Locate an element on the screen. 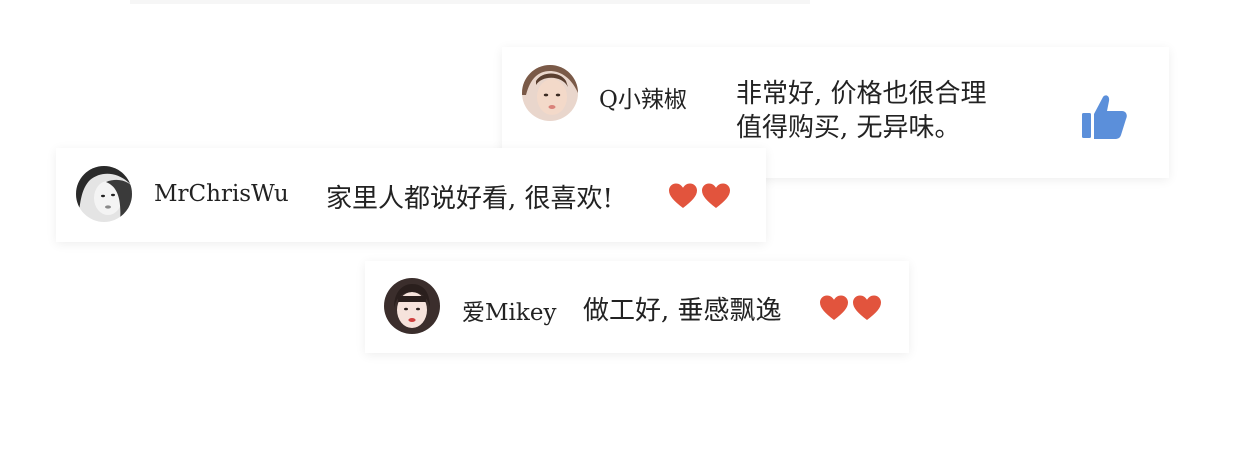 The image size is (1240, 464). review-text: 做工好, 垂感飘逸 is located at coordinates (682, 311).